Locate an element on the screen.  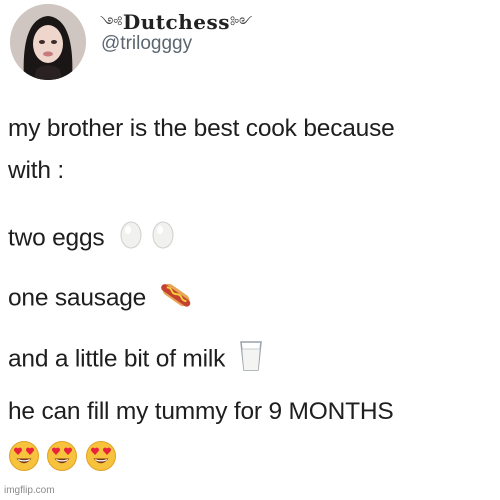
item-text: two eggs is located at coordinates (56, 238).